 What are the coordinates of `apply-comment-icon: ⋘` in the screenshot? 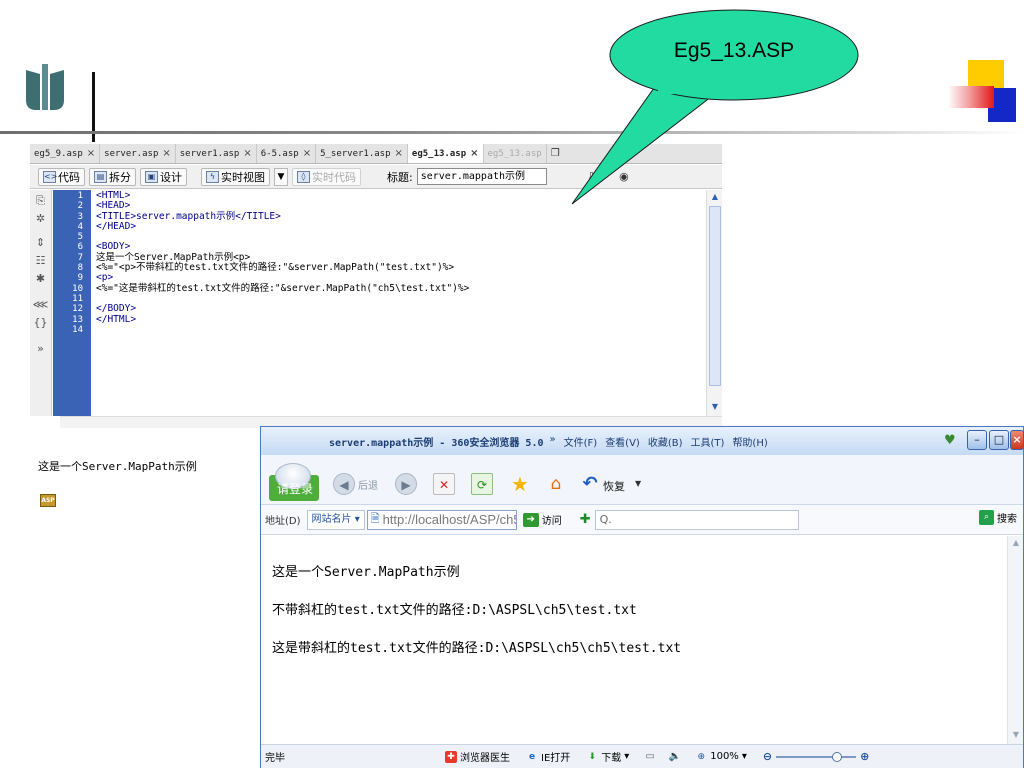 It's located at (41, 305).